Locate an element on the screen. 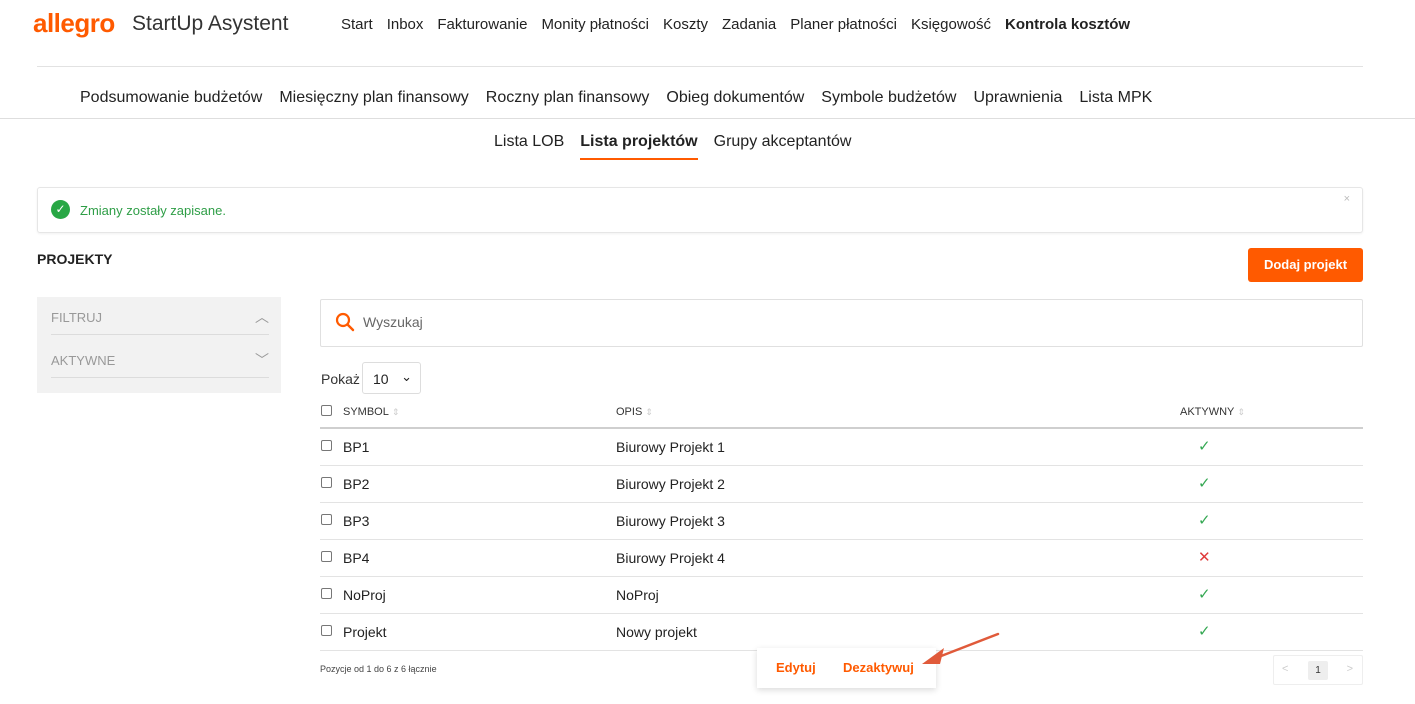 The height and width of the screenshot is (704, 1415). table-row: Projekt Nowy projekt ✓ is located at coordinates (841, 632).